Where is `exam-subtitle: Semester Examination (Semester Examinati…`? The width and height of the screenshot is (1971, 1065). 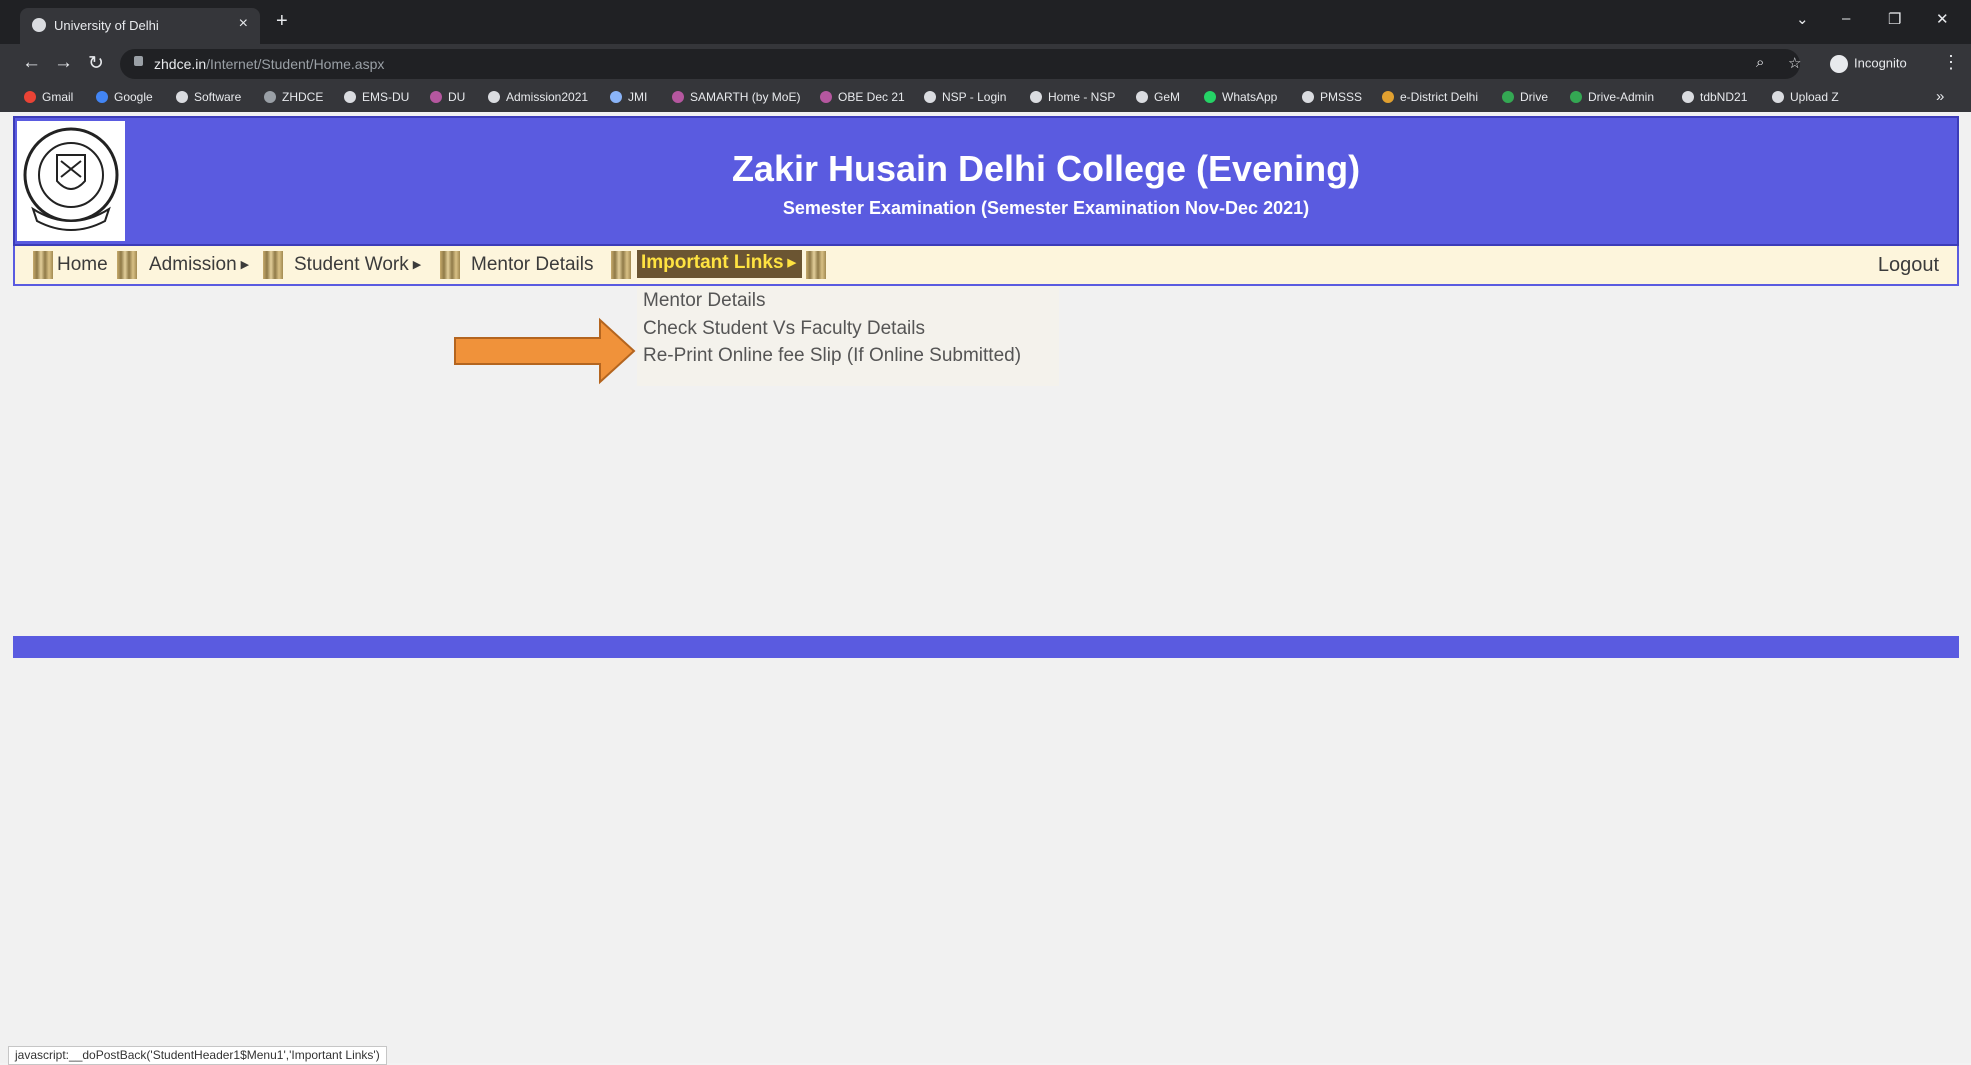 exam-subtitle: Semester Examination (Semester Examinati… is located at coordinates (1046, 208).